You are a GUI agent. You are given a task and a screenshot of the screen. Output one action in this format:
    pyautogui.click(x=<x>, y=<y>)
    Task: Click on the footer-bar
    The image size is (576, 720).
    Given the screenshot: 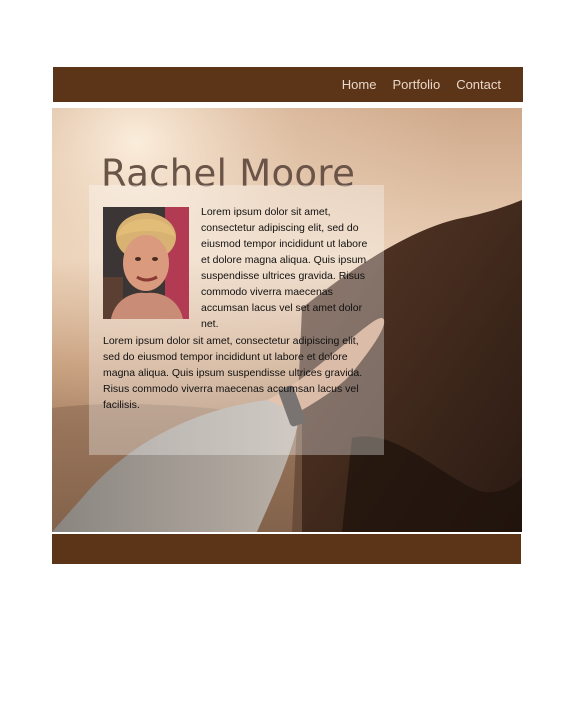 What is the action you would take?
    pyautogui.click(x=286, y=549)
    